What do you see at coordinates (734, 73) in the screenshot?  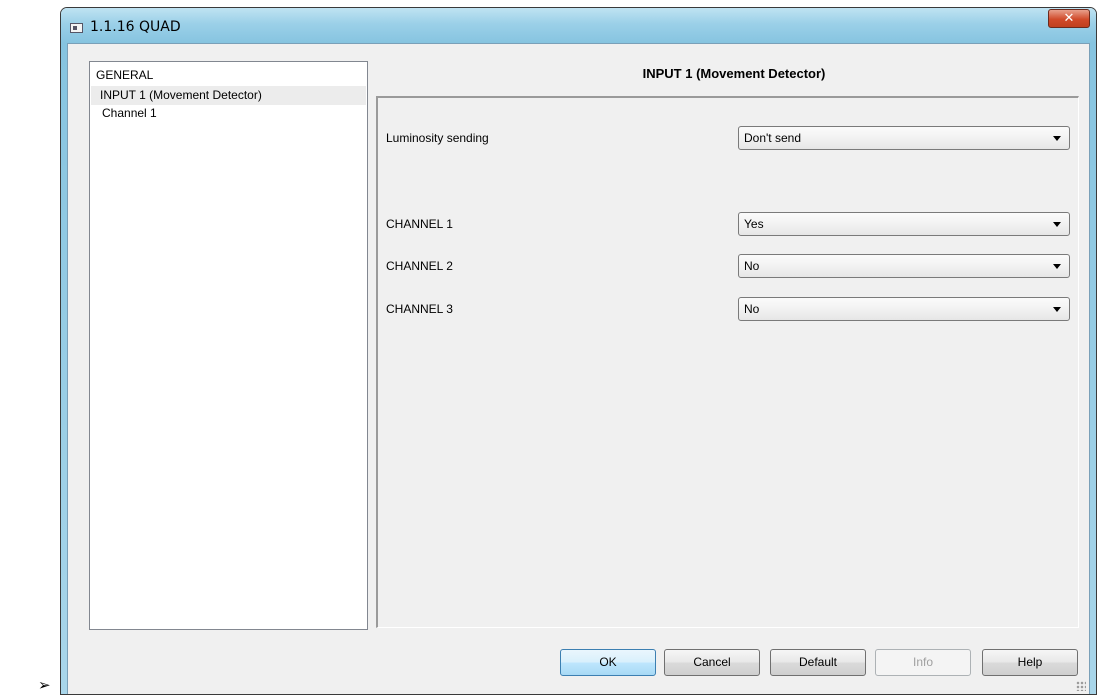 I see `panel-title: INPUT 1 (Movement Detector)` at bounding box center [734, 73].